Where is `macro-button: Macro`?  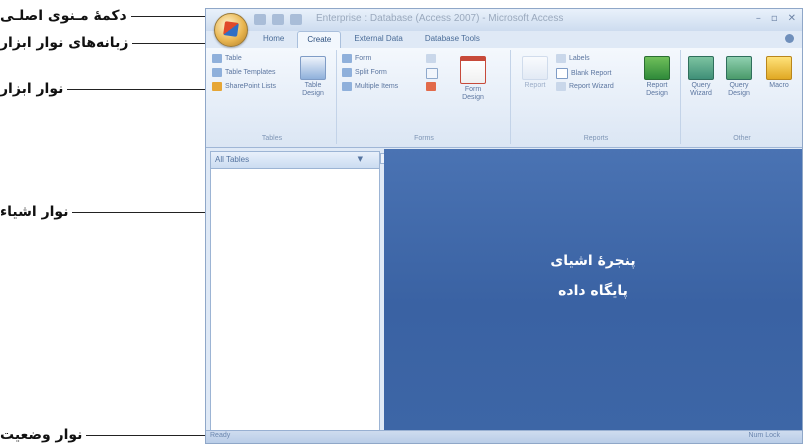 macro-button: Macro is located at coordinates (779, 73).